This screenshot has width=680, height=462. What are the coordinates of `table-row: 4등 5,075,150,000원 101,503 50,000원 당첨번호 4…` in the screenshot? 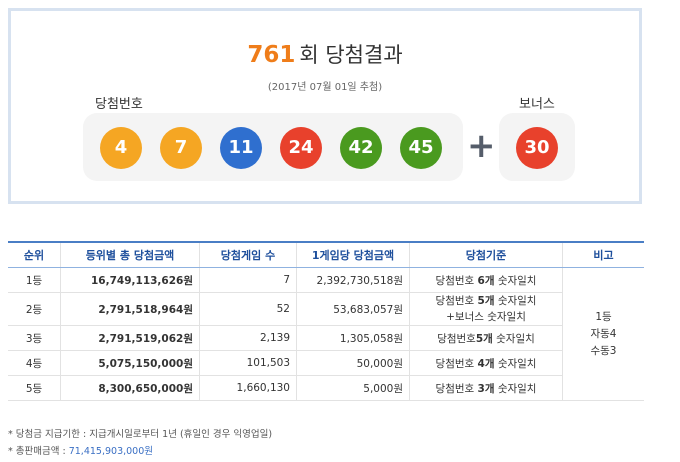 It's located at (326, 363).